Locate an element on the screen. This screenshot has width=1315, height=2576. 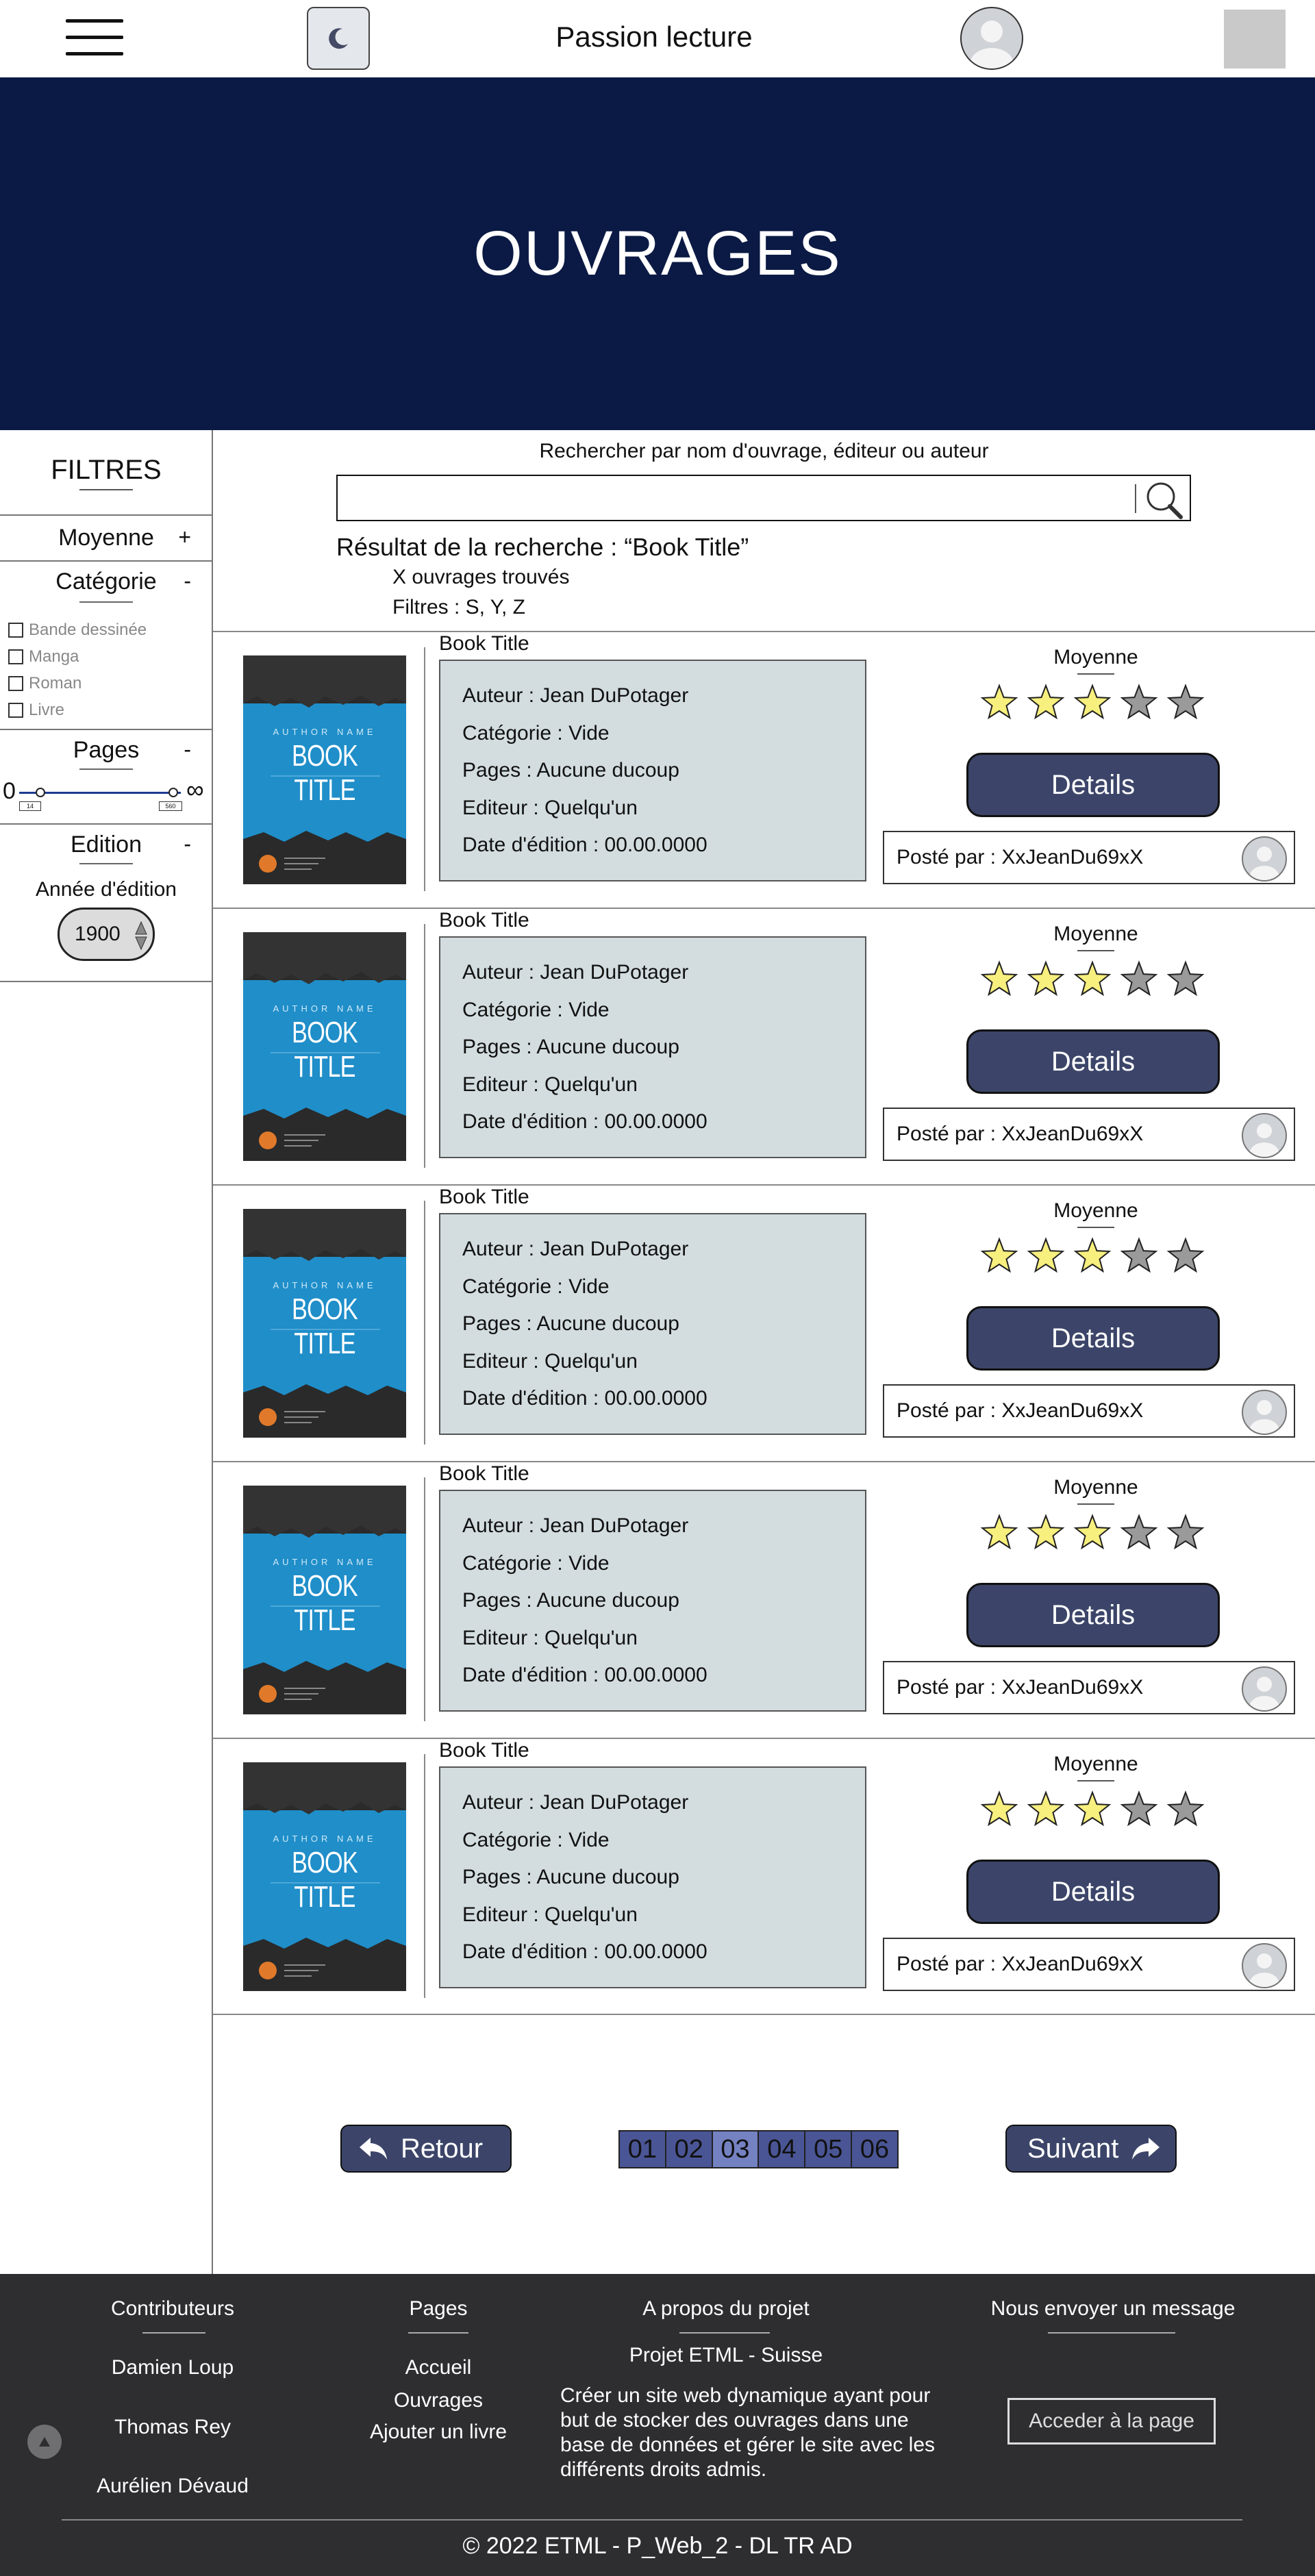
hamburger-menu-icon is located at coordinates (95, 38).